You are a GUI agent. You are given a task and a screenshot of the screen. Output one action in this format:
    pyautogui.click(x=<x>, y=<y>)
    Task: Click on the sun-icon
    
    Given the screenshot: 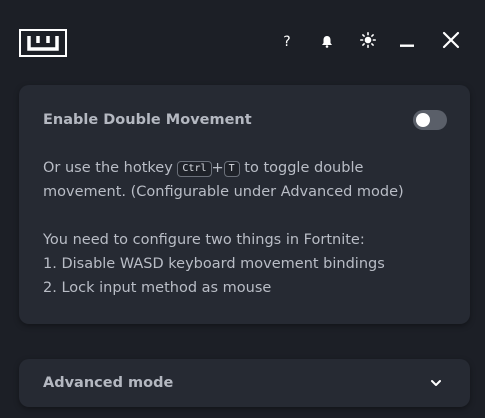 What is the action you would take?
    pyautogui.click(x=368, y=42)
    